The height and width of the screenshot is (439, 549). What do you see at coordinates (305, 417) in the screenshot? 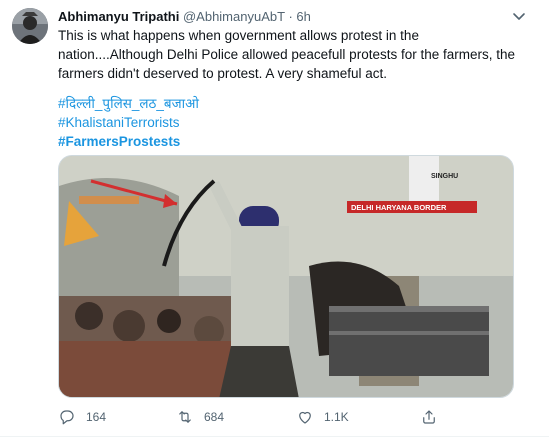
I see `heart-icon` at bounding box center [305, 417].